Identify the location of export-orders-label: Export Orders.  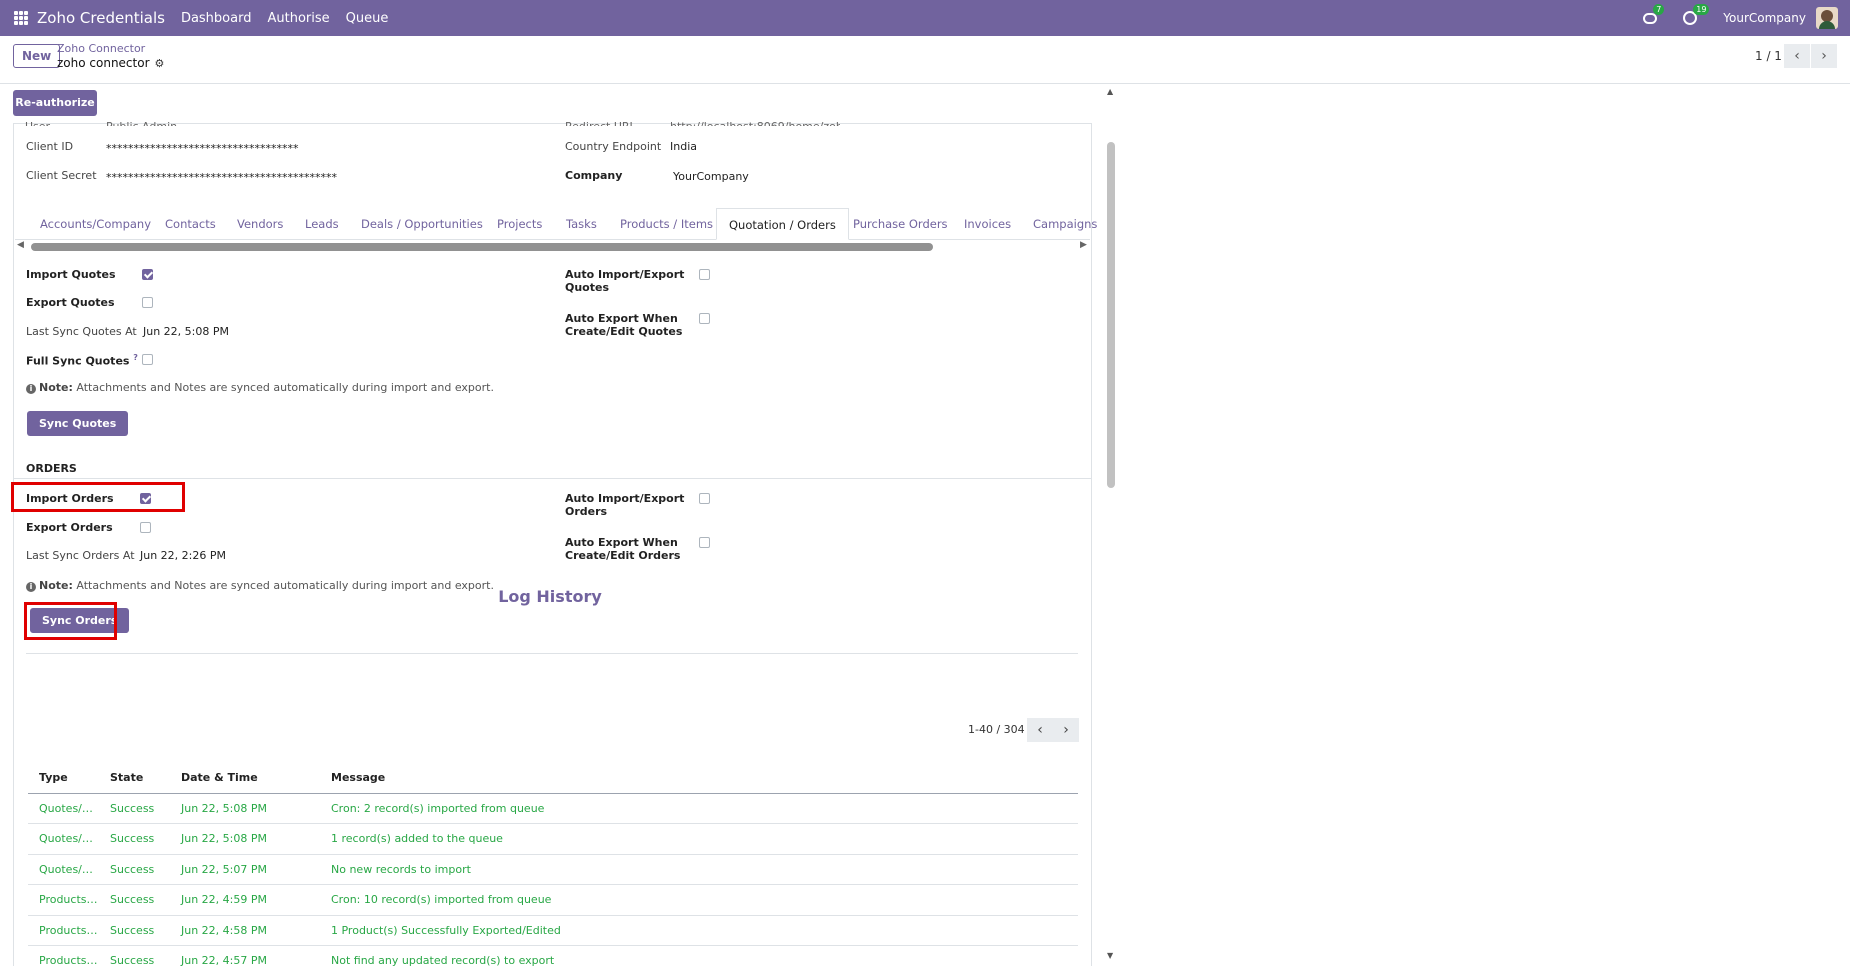
(69, 527).